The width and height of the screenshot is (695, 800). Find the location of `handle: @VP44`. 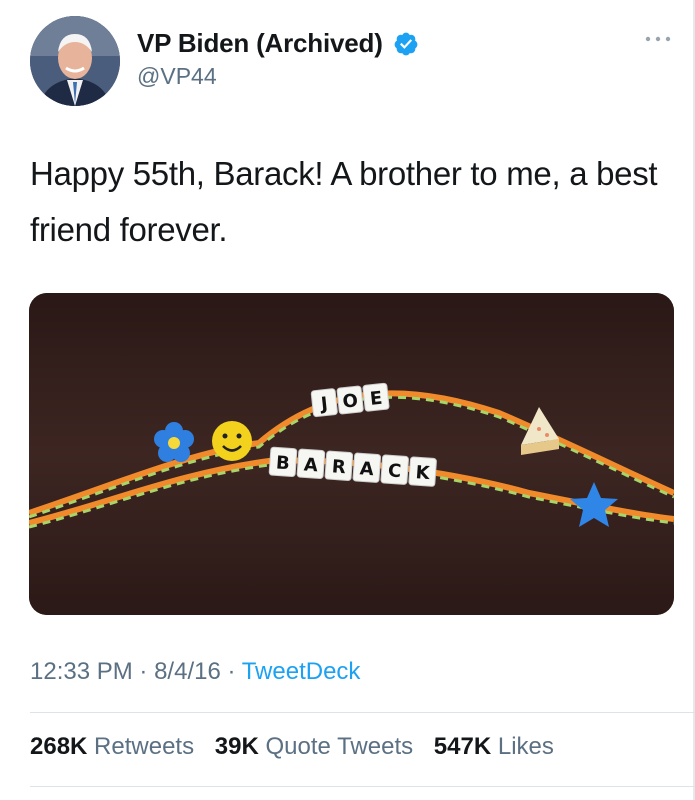

handle: @VP44 is located at coordinates (278, 76).